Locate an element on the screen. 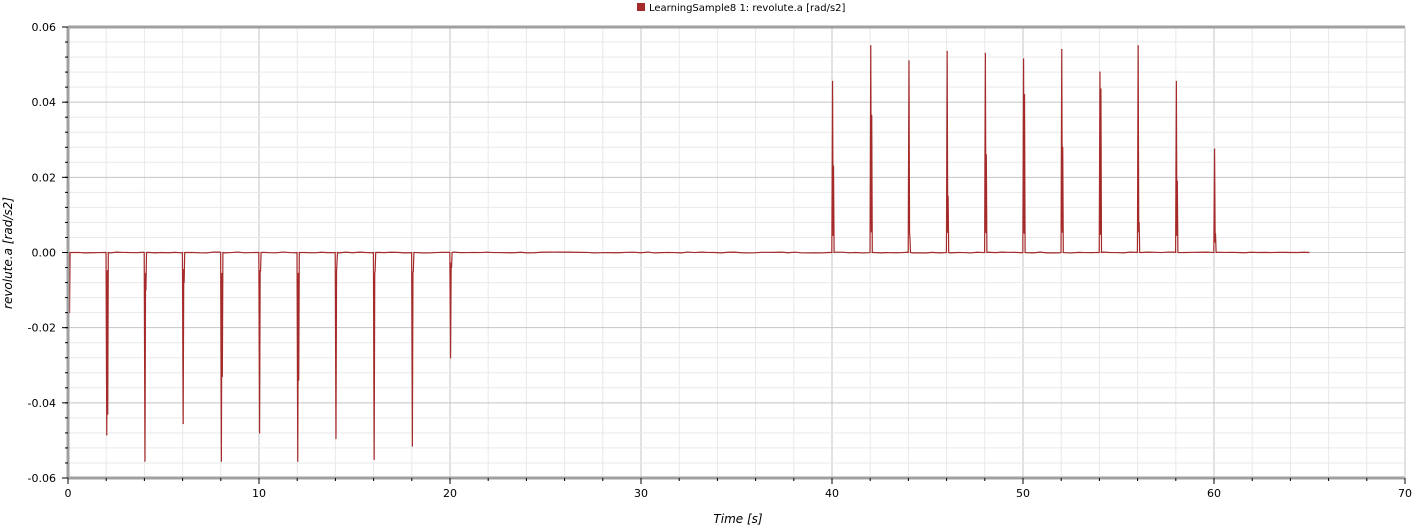 This screenshot has width=1413, height=530. x-tick-label: 20 is located at coordinates (450, 493).